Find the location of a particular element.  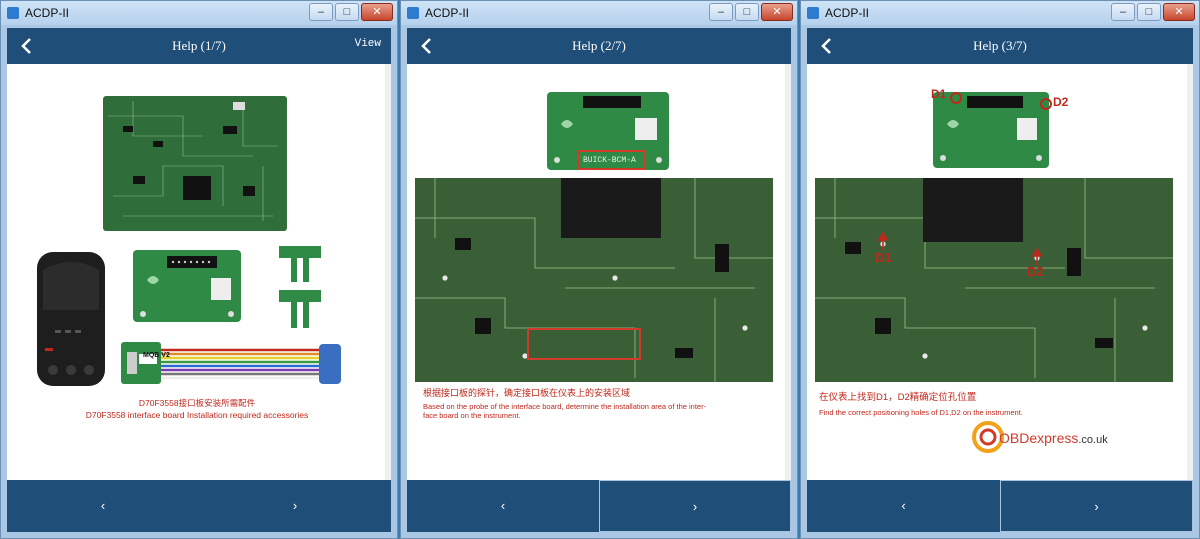

install-area-highlight is located at coordinates (584, 344).